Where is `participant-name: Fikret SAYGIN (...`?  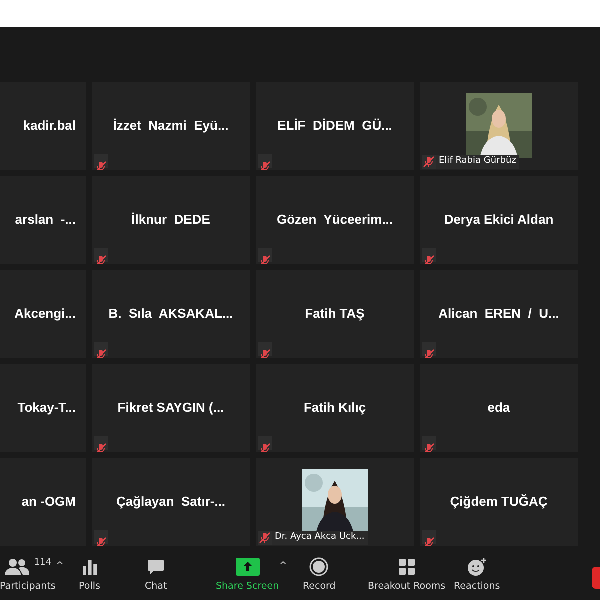
participant-name: Fikret SAYGIN (... is located at coordinates (171, 408).